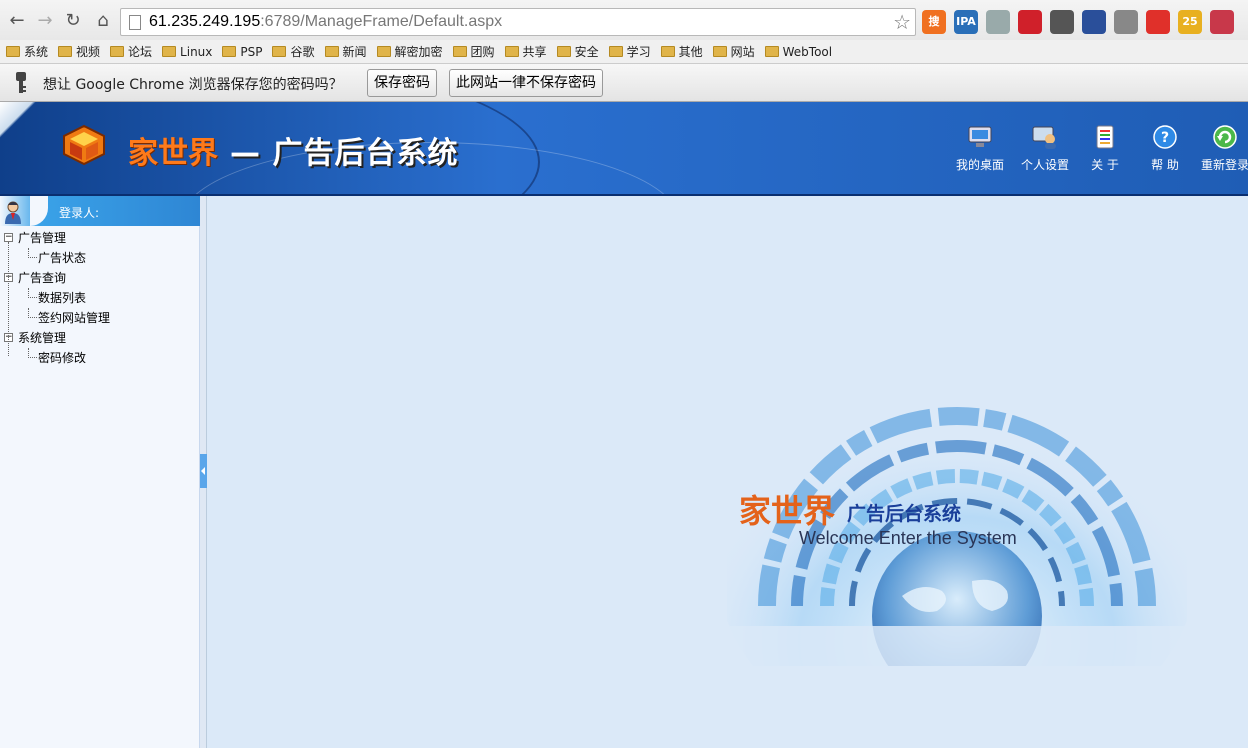 Image resolution: width=1248 pixels, height=748 pixels. Describe the element at coordinates (21, 82) in the screenshot. I see `key-icon` at that location.